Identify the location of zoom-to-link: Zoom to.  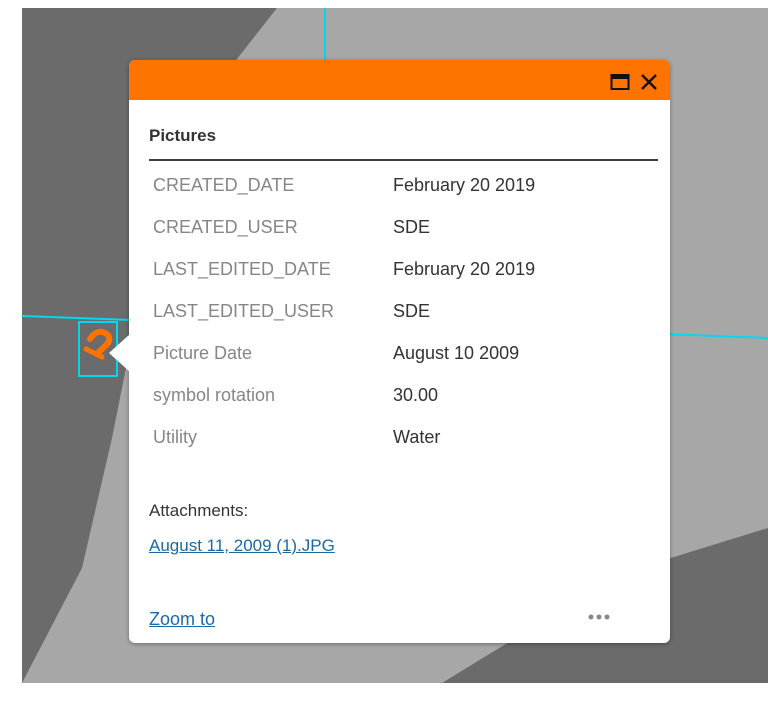
(182, 619).